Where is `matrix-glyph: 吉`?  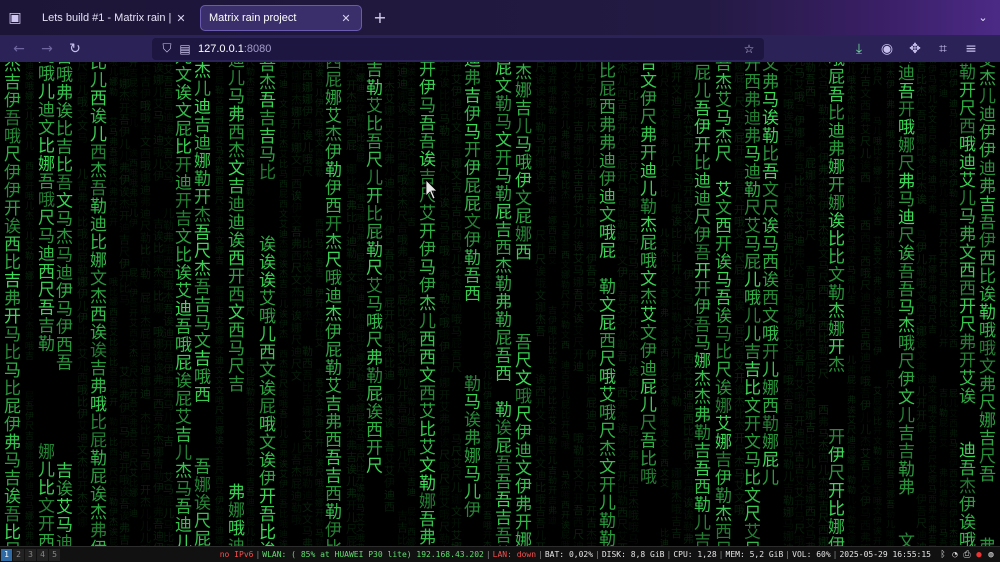 matrix-glyph: 吉 is located at coordinates (29, 436).